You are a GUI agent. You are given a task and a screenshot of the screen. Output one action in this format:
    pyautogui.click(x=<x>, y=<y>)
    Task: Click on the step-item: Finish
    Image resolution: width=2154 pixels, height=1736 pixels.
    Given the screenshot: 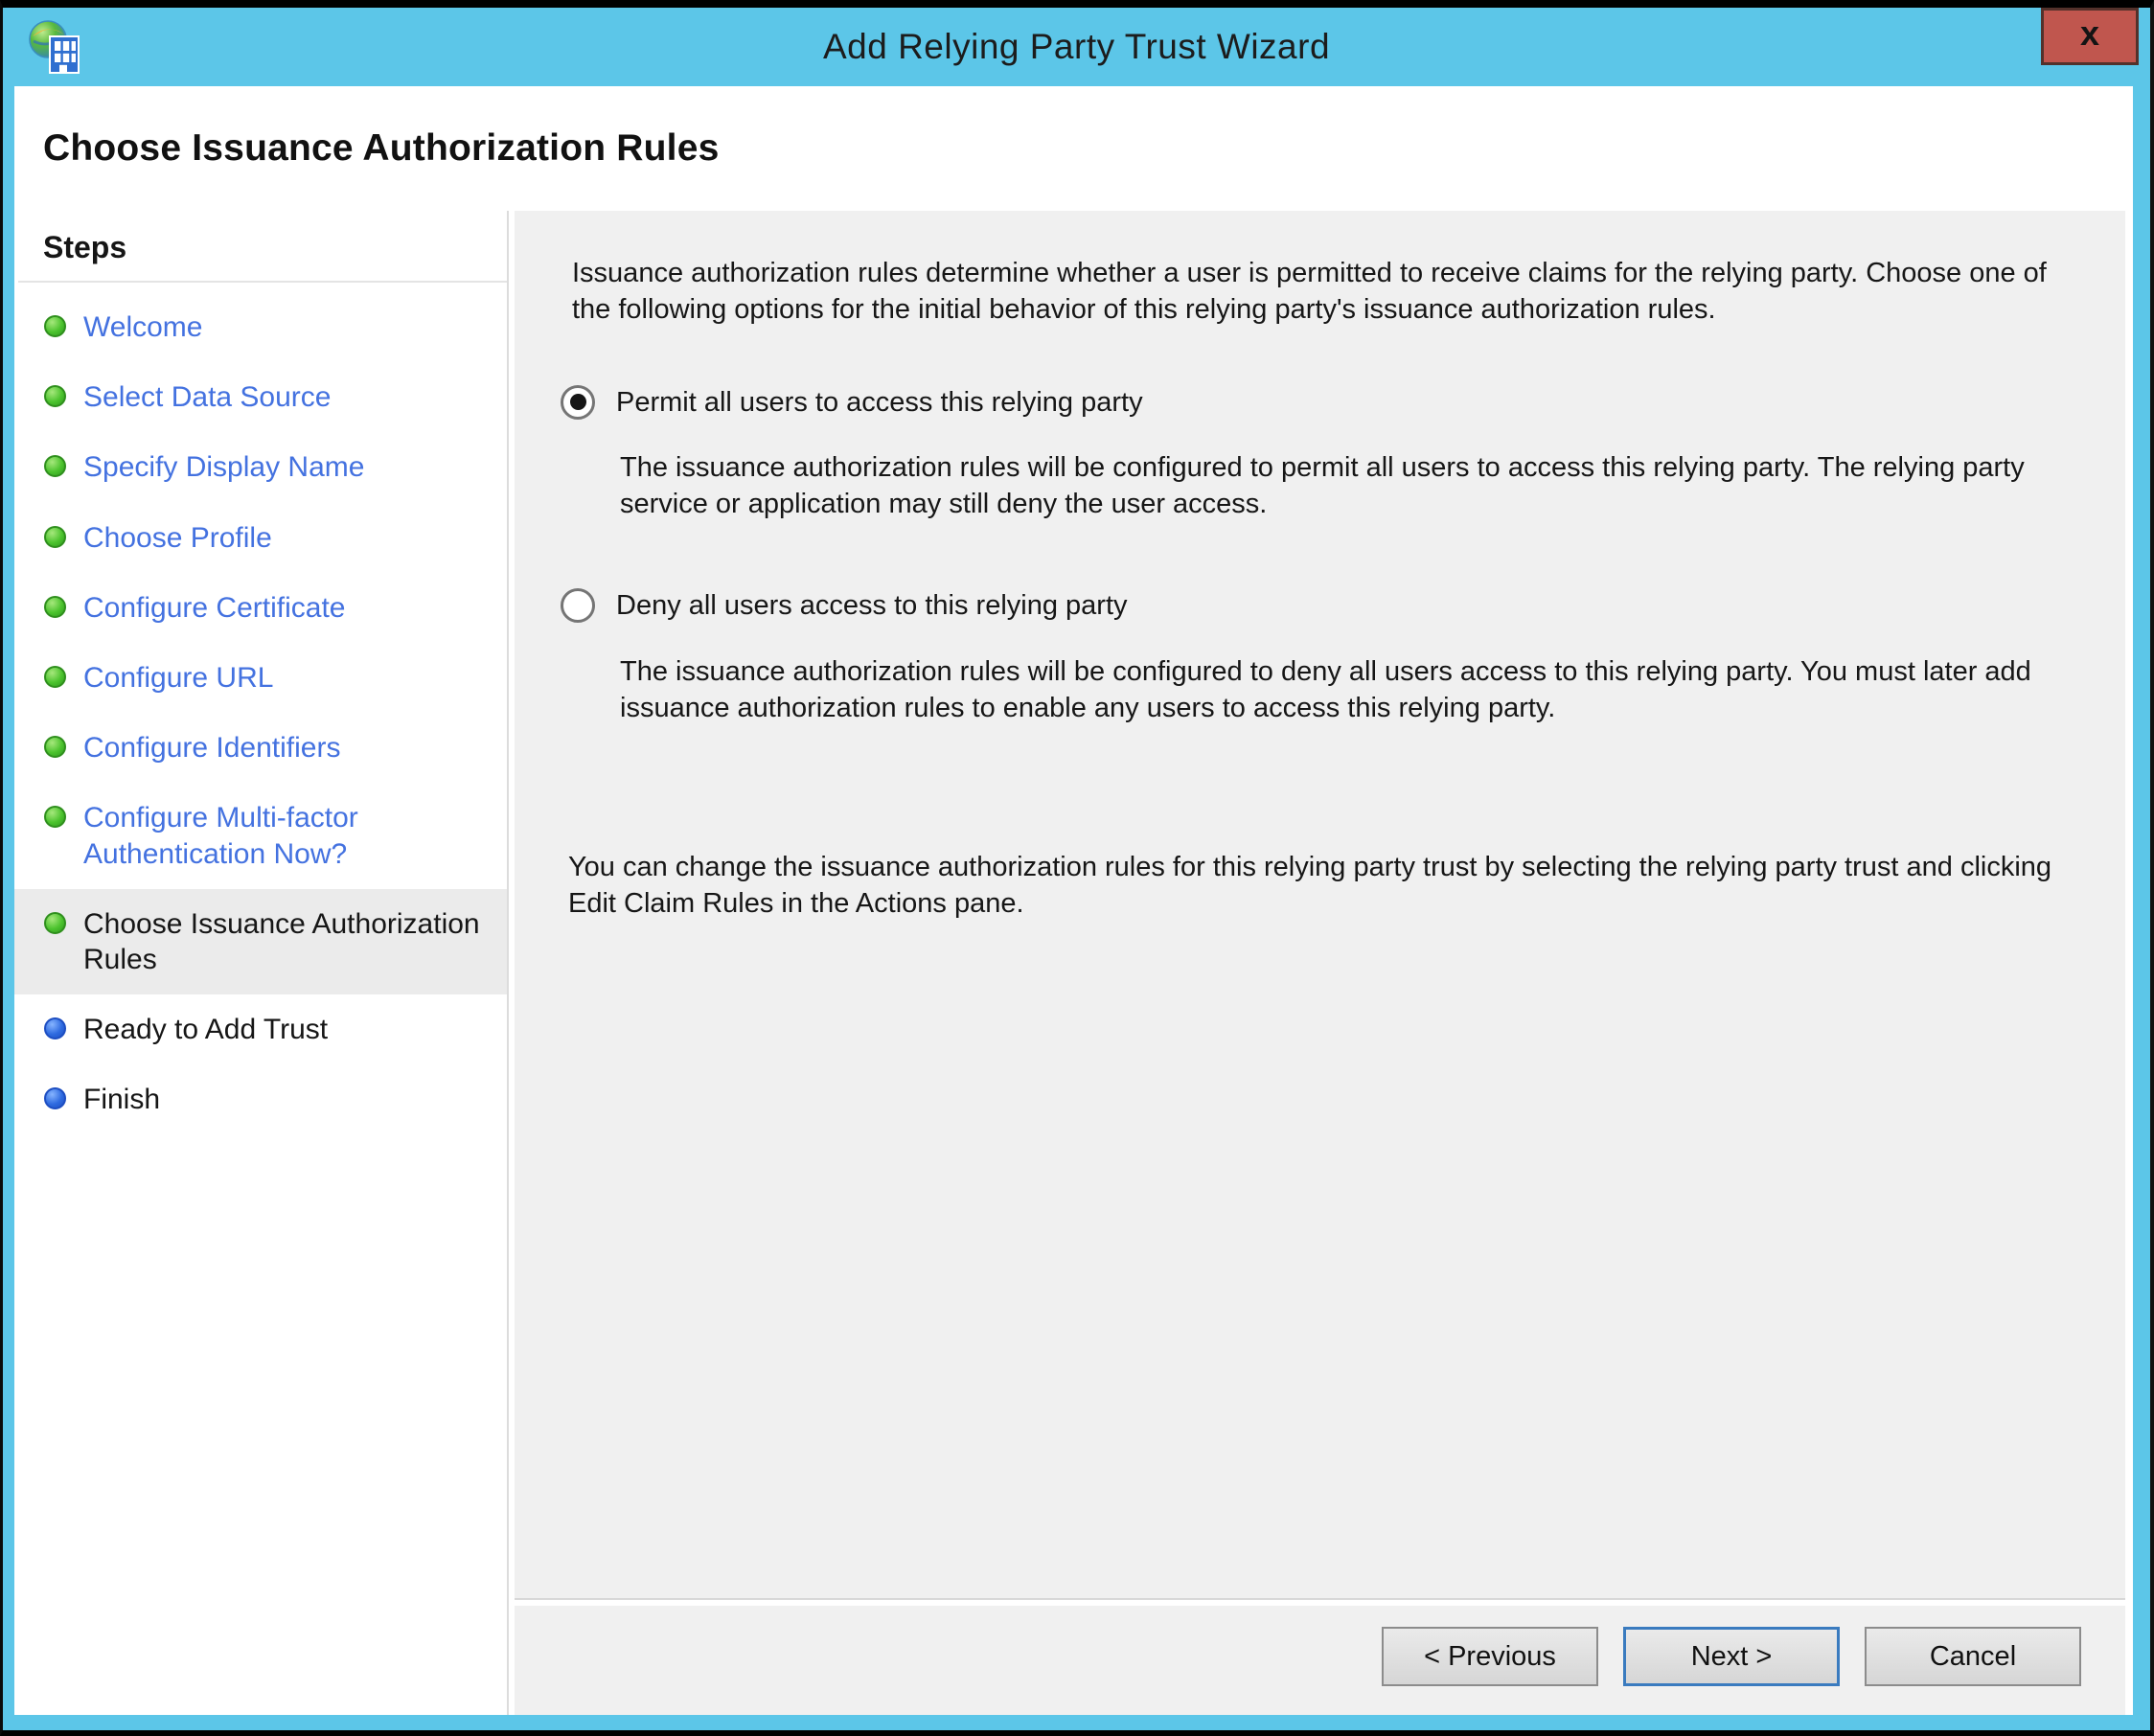 What is the action you would take?
    pyautogui.click(x=261, y=1099)
    